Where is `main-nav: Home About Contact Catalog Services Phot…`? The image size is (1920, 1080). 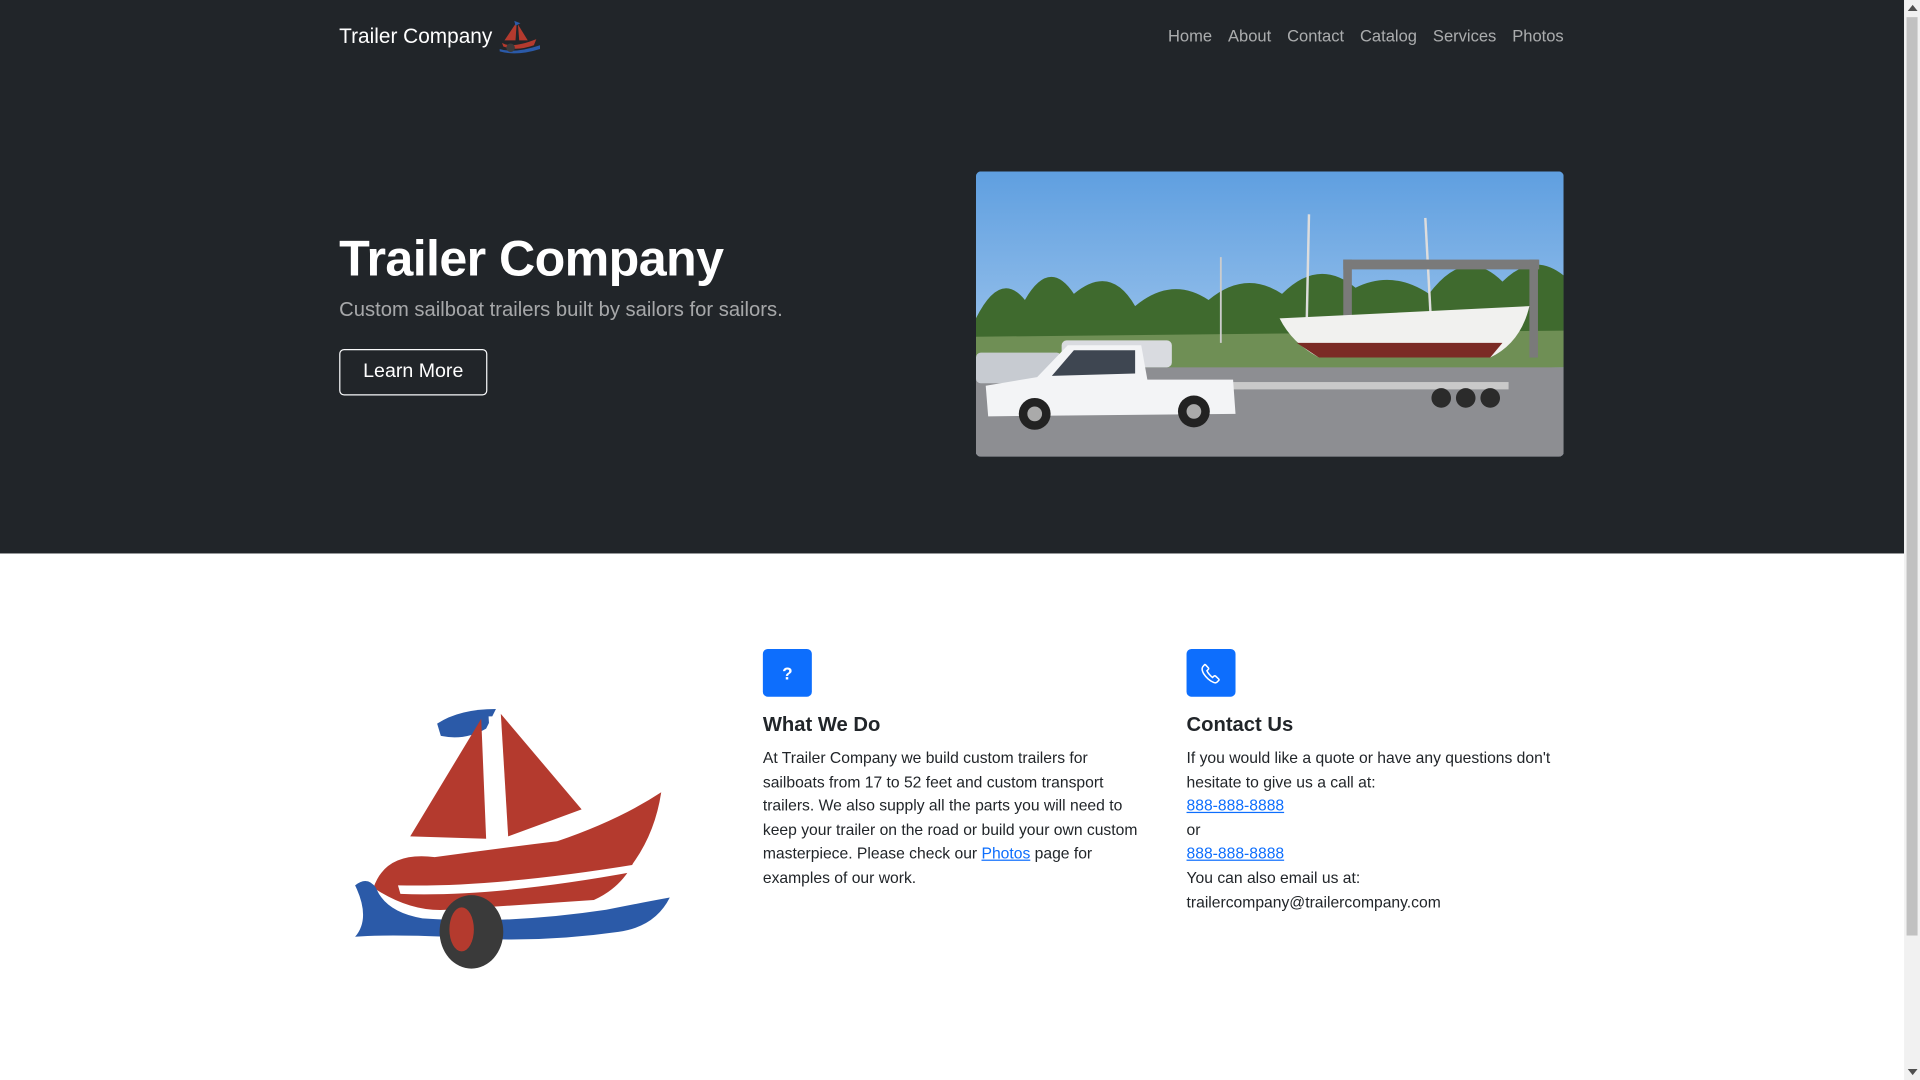 main-nav: Home About Contact Catalog Services Phot… is located at coordinates (1366, 36).